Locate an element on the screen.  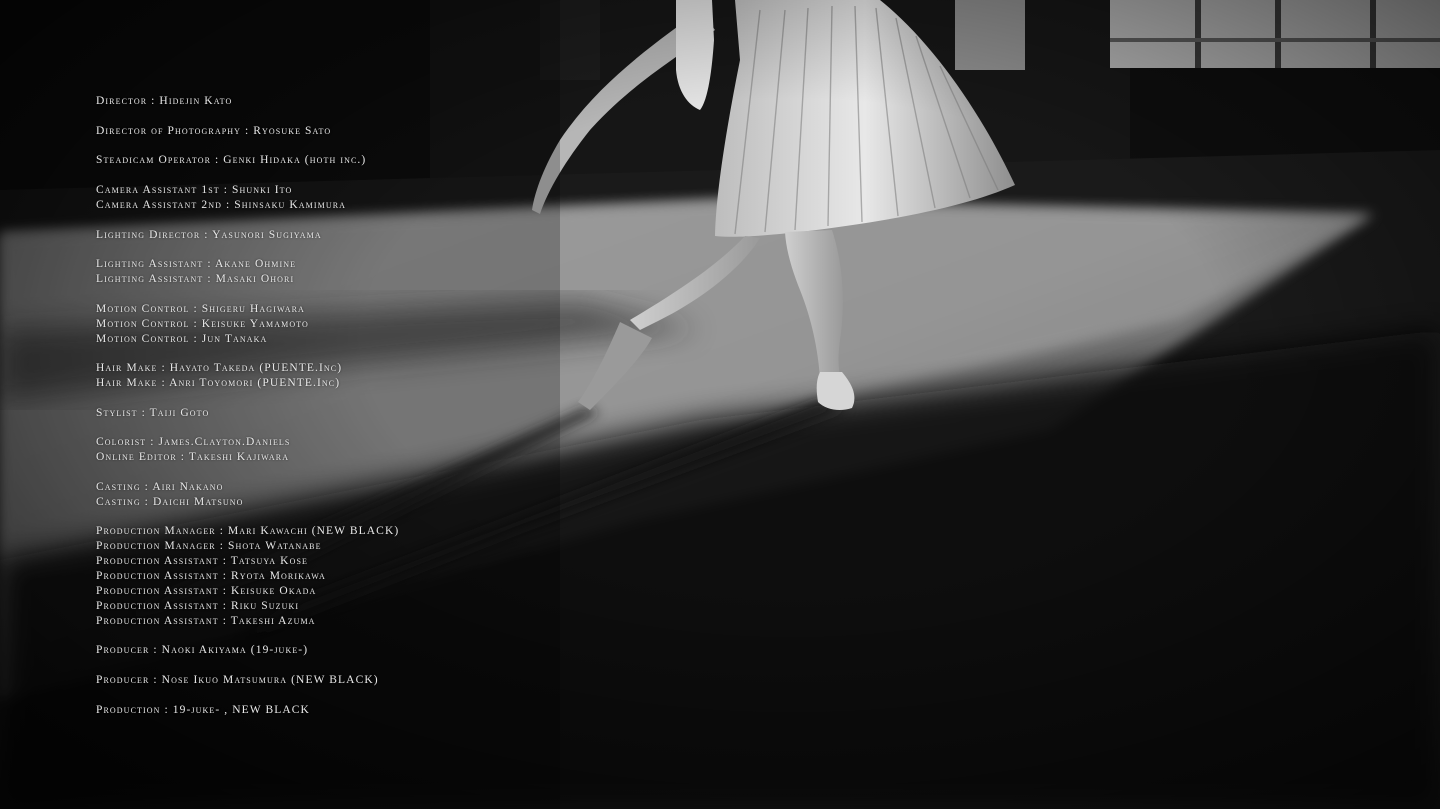
credit-line: Lighting Assistant : Masaki Ohori is located at coordinates (195, 279).